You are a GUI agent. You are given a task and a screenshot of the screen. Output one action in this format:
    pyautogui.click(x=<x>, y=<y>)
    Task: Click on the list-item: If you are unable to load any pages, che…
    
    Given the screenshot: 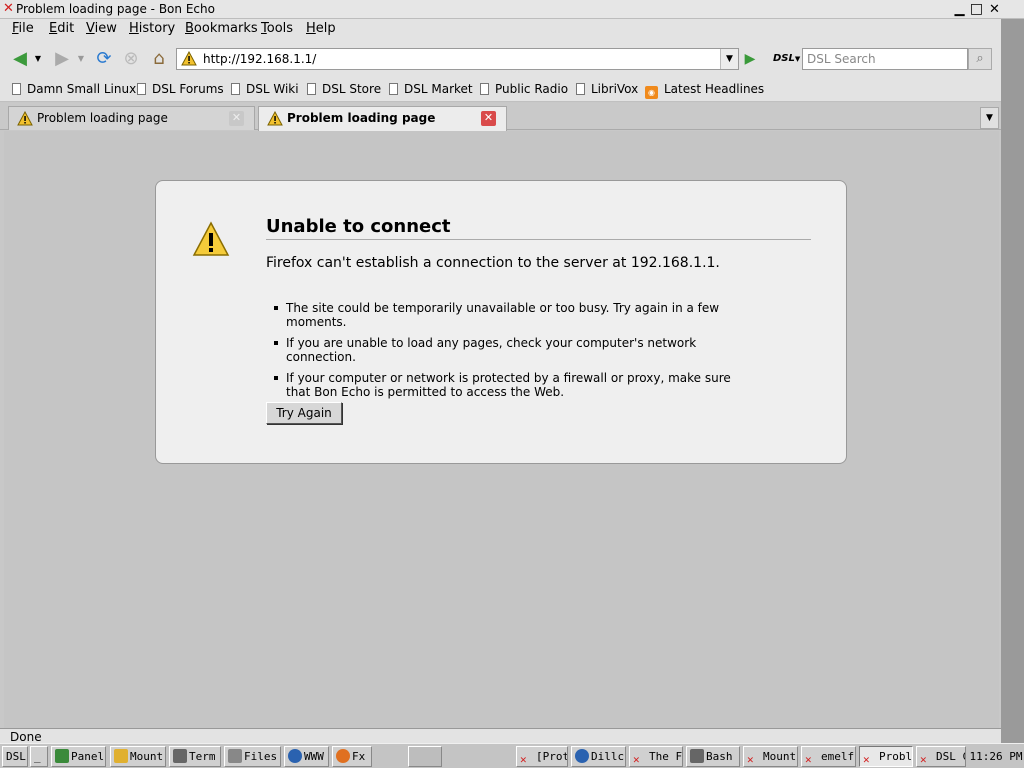 What is the action you would take?
    pyautogui.click(x=515, y=350)
    